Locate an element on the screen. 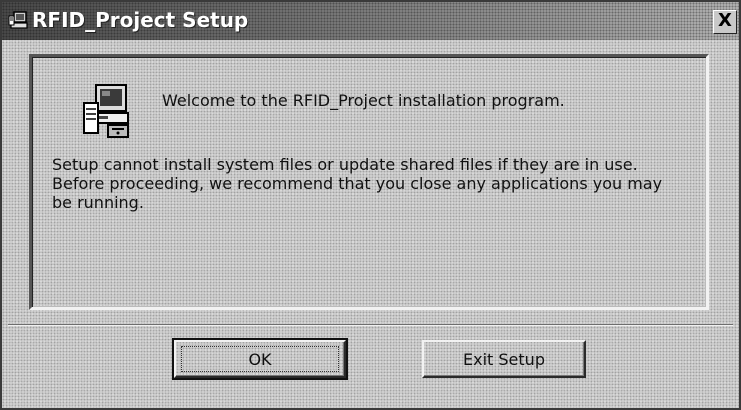 The height and width of the screenshot is (410, 741). message-line: be running. is located at coordinates (98, 202).